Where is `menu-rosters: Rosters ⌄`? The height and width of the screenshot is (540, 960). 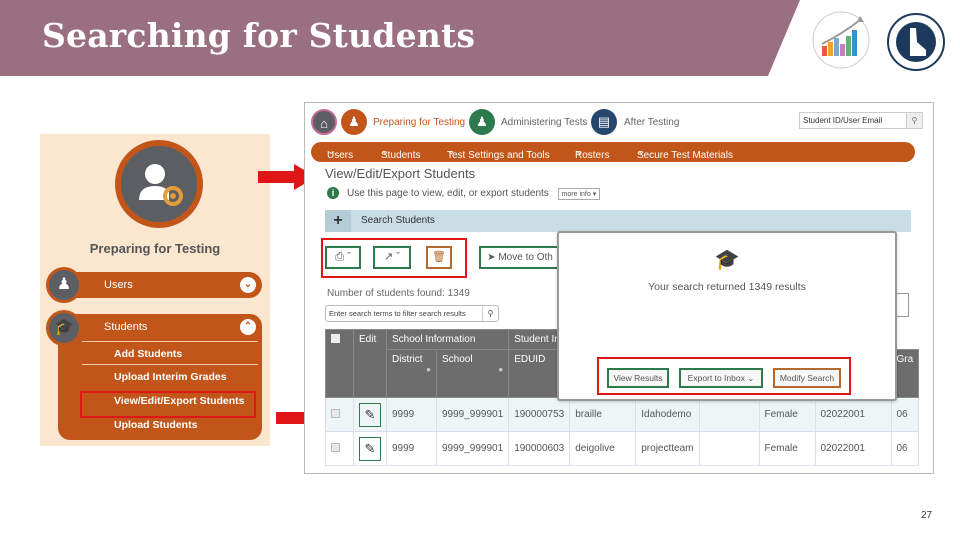 menu-rosters: Rosters ⌄ is located at coordinates (592, 153).